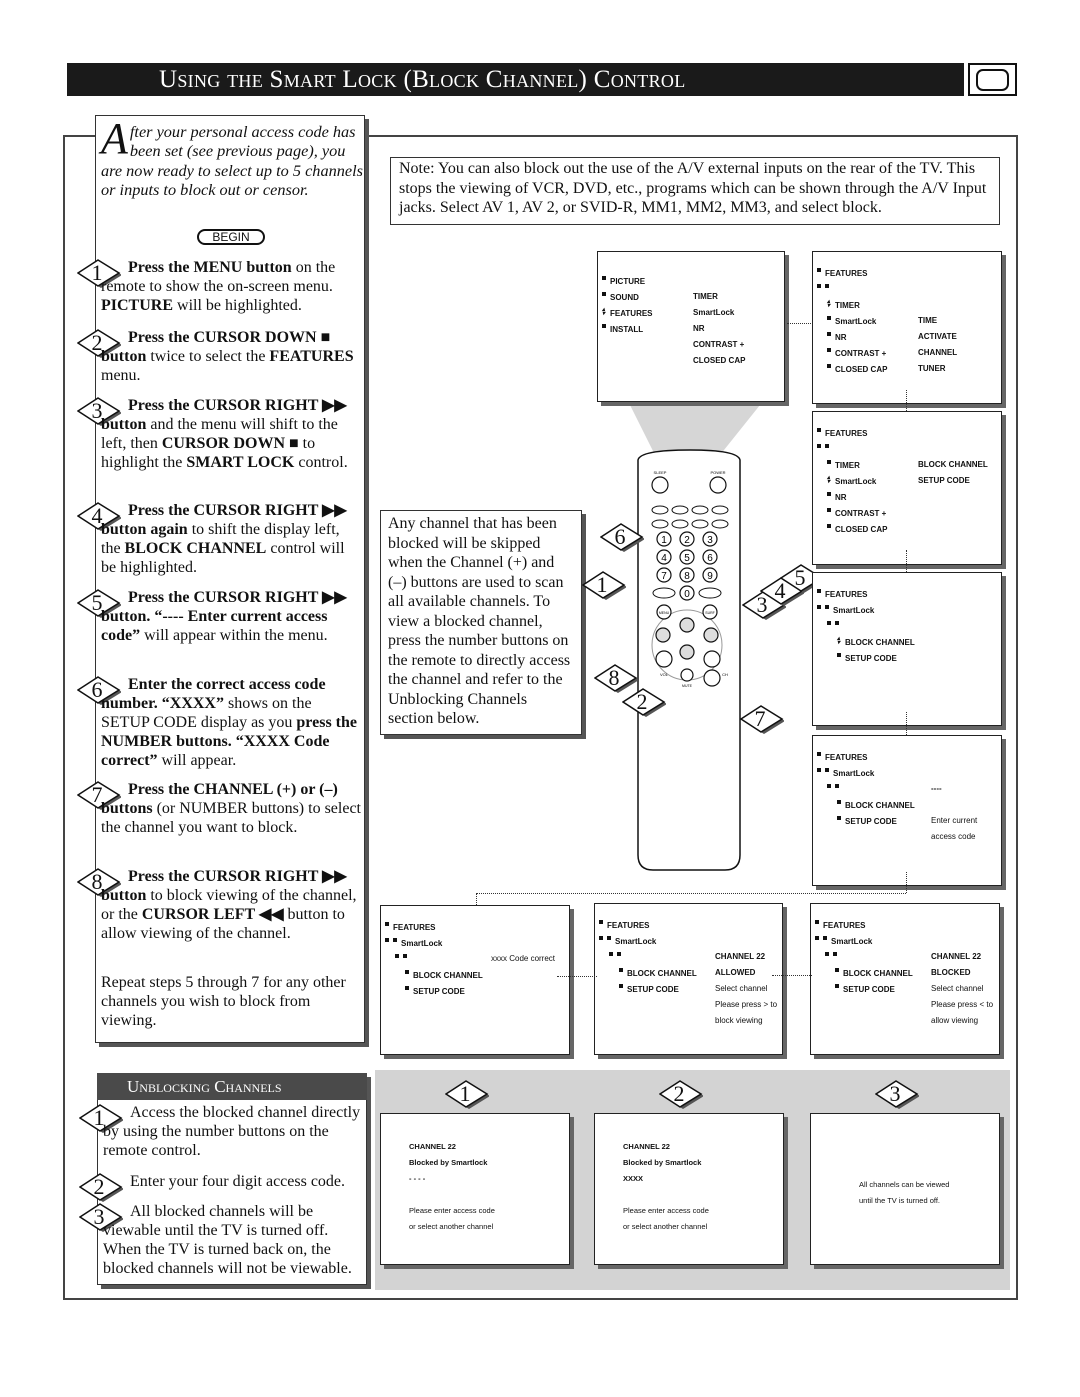 This screenshot has height=1397, width=1080. I want to click on step-text: CURSOR LEFT ◀◀, so click(212, 914).